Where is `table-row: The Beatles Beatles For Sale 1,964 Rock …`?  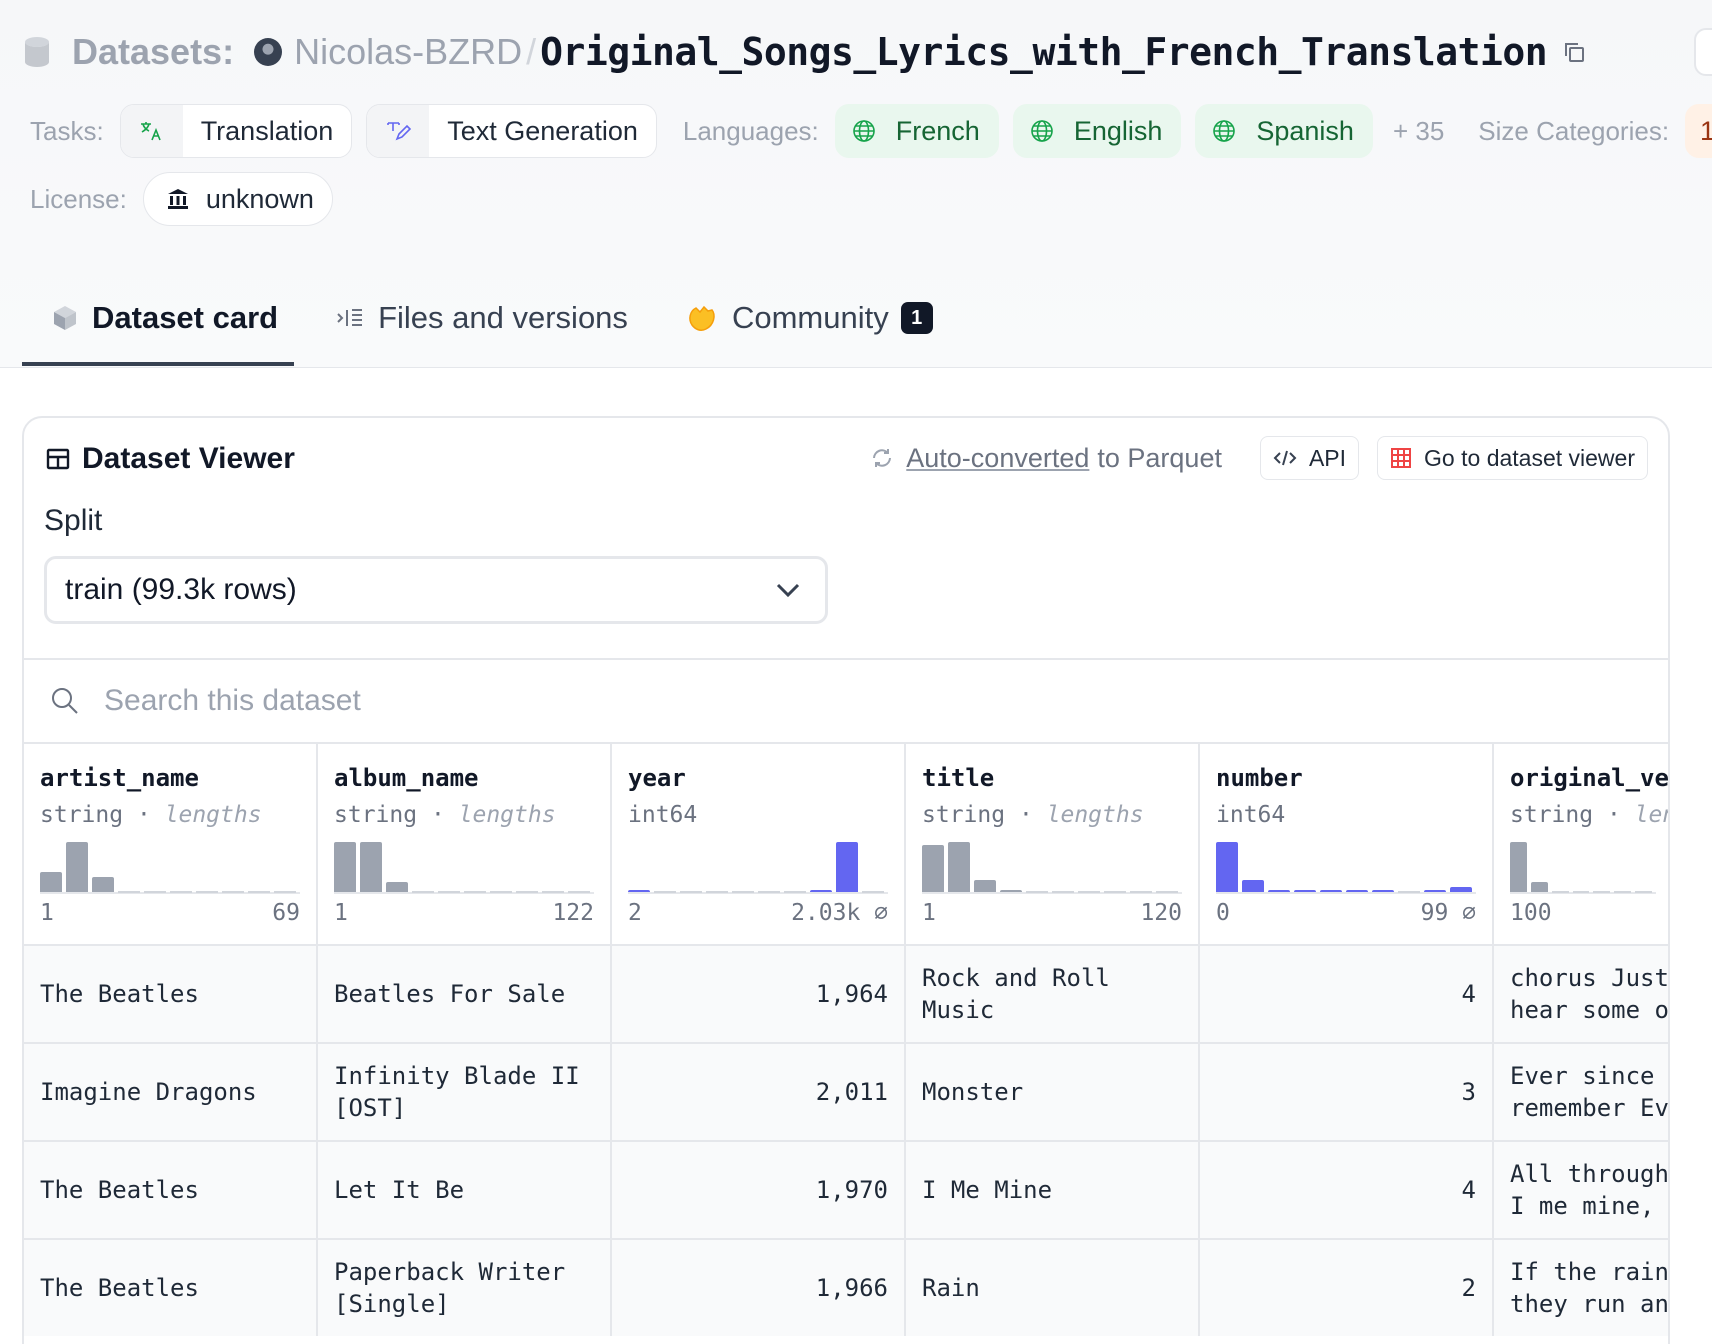 table-row: The Beatles Beatles For Sale 1,964 Rock … is located at coordinates (846, 993).